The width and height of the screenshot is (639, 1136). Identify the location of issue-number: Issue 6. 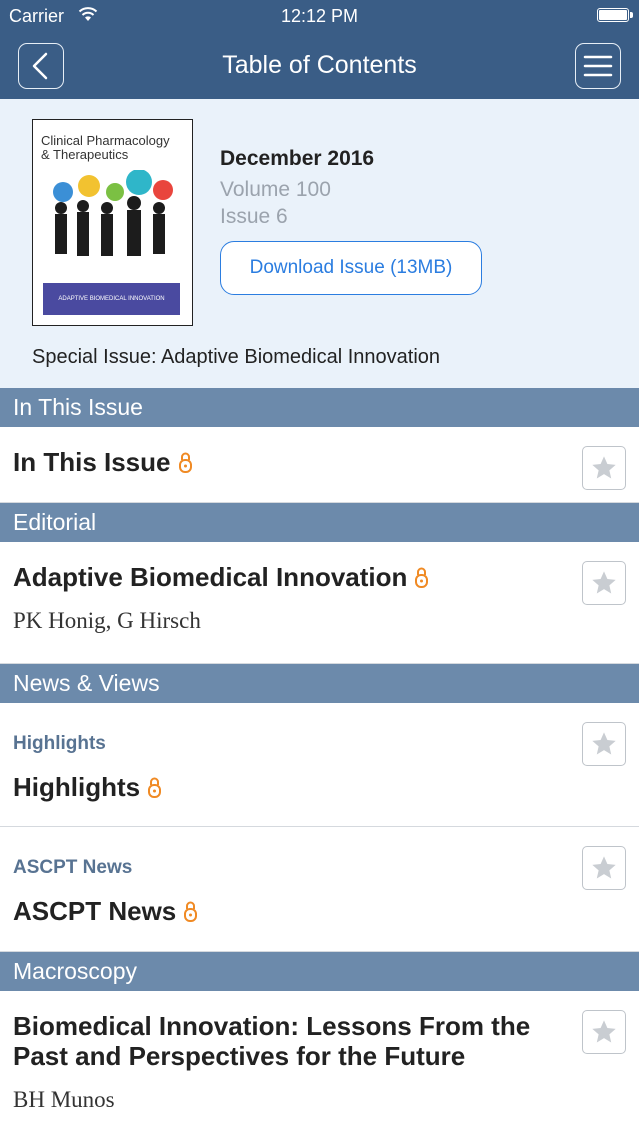
(254, 216).